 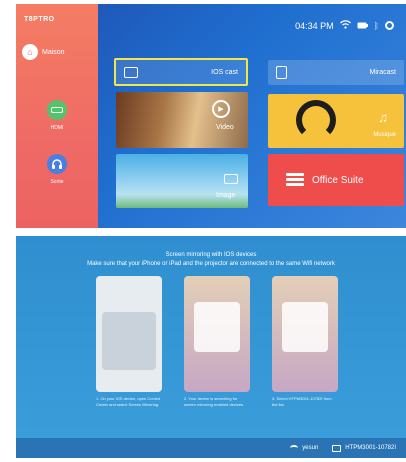 What do you see at coordinates (221, 109) in the screenshot?
I see `play-icon: ▶` at bounding box center [221, 109].